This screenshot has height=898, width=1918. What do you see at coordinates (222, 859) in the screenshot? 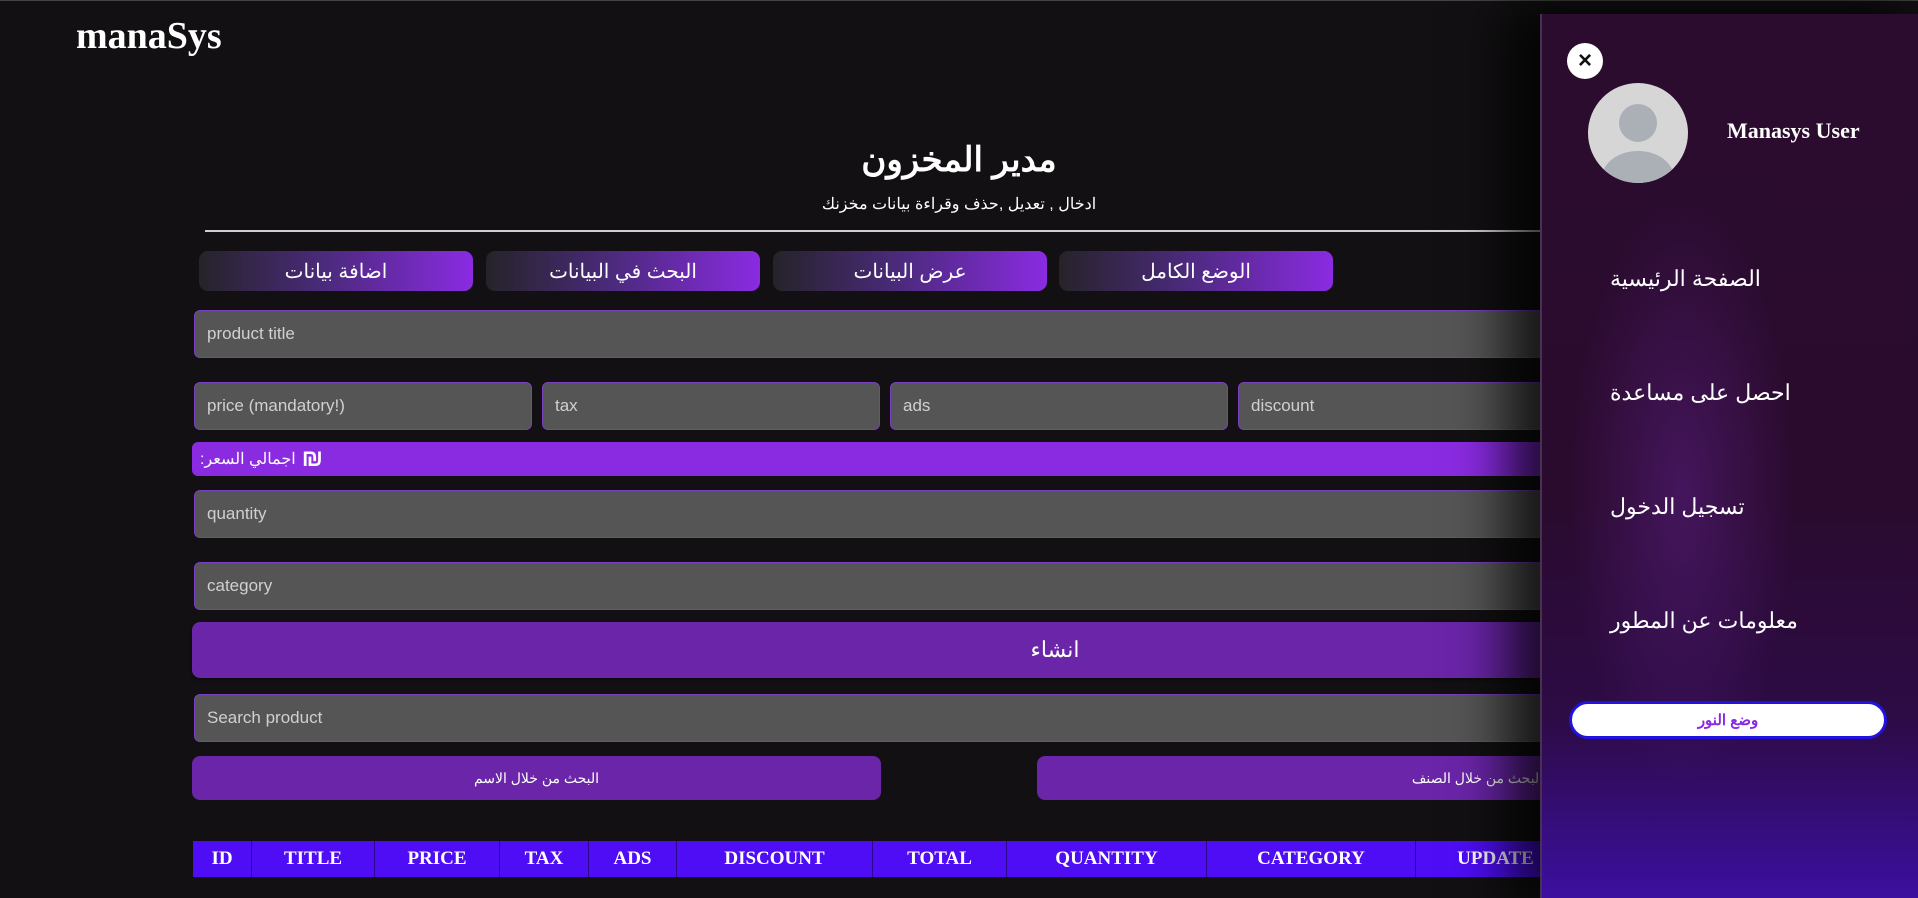
I see `table-header-cell: ID` at bounding box center [222, 859].